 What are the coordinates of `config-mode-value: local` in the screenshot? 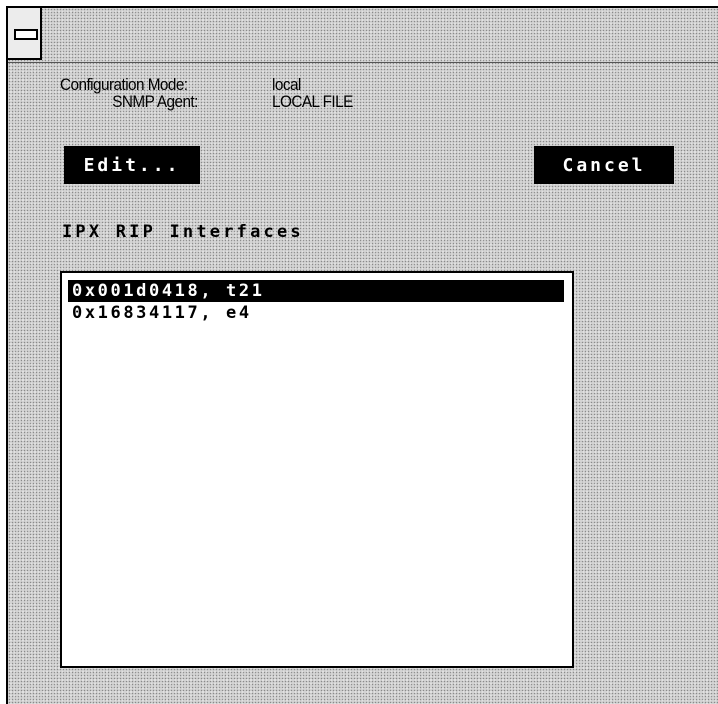 It's located at (286, 84).